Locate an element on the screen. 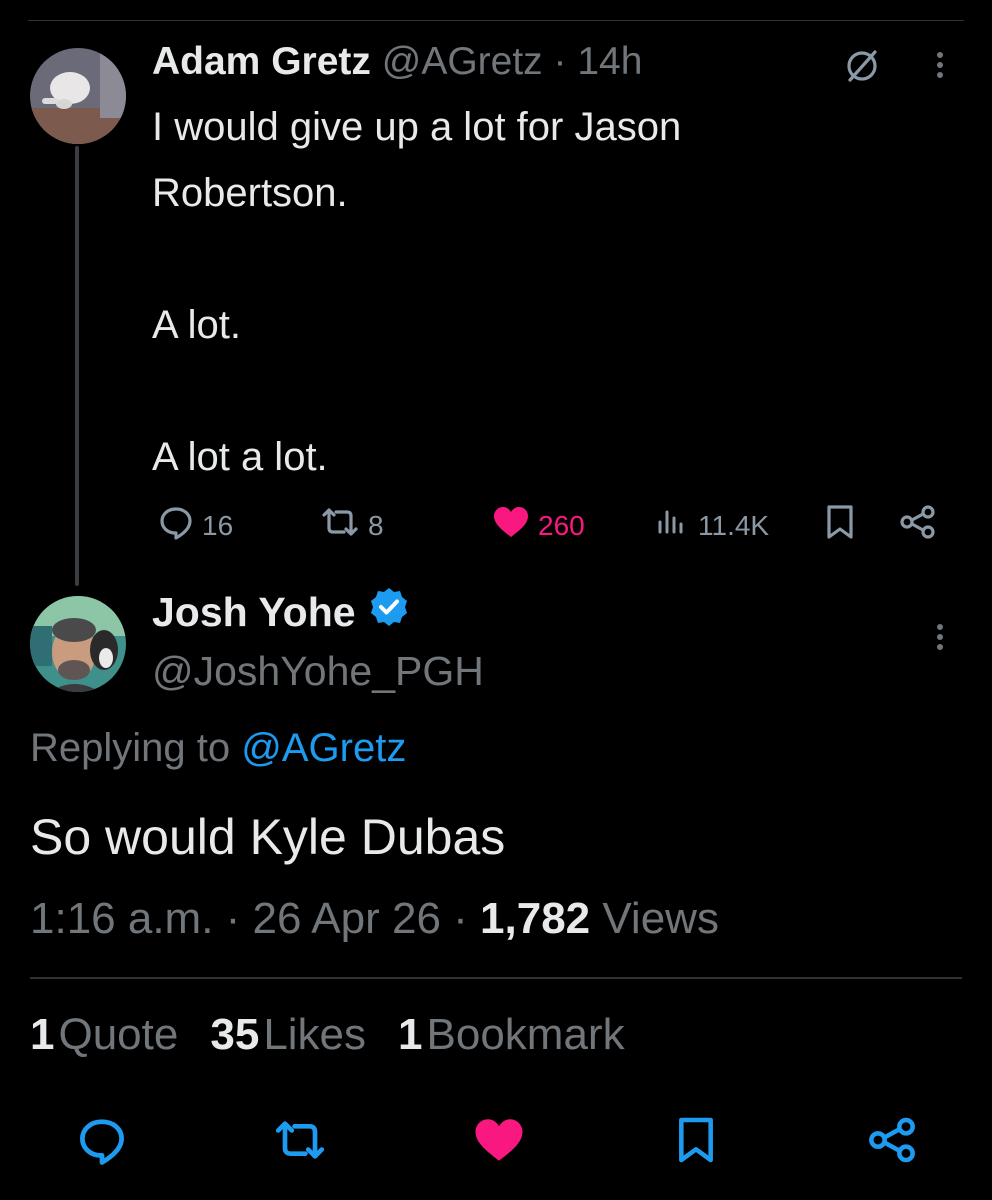 This screenshot has width=992, height=1200. quotes-count: 1 is located at coordinates (42, 1034).